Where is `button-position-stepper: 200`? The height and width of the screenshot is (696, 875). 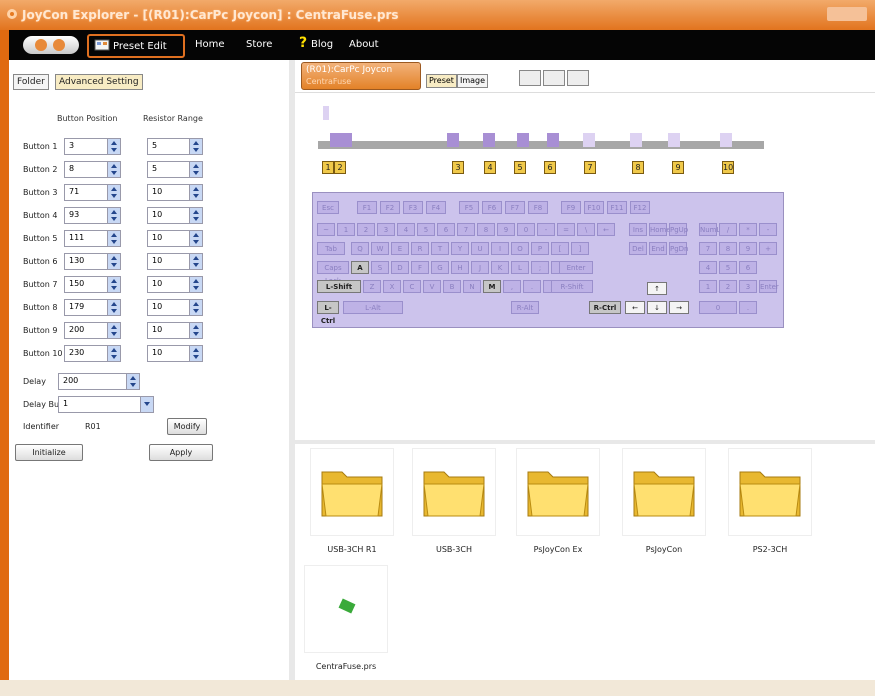 button-position-stepper: 200 is located at coordinates (92, 330).